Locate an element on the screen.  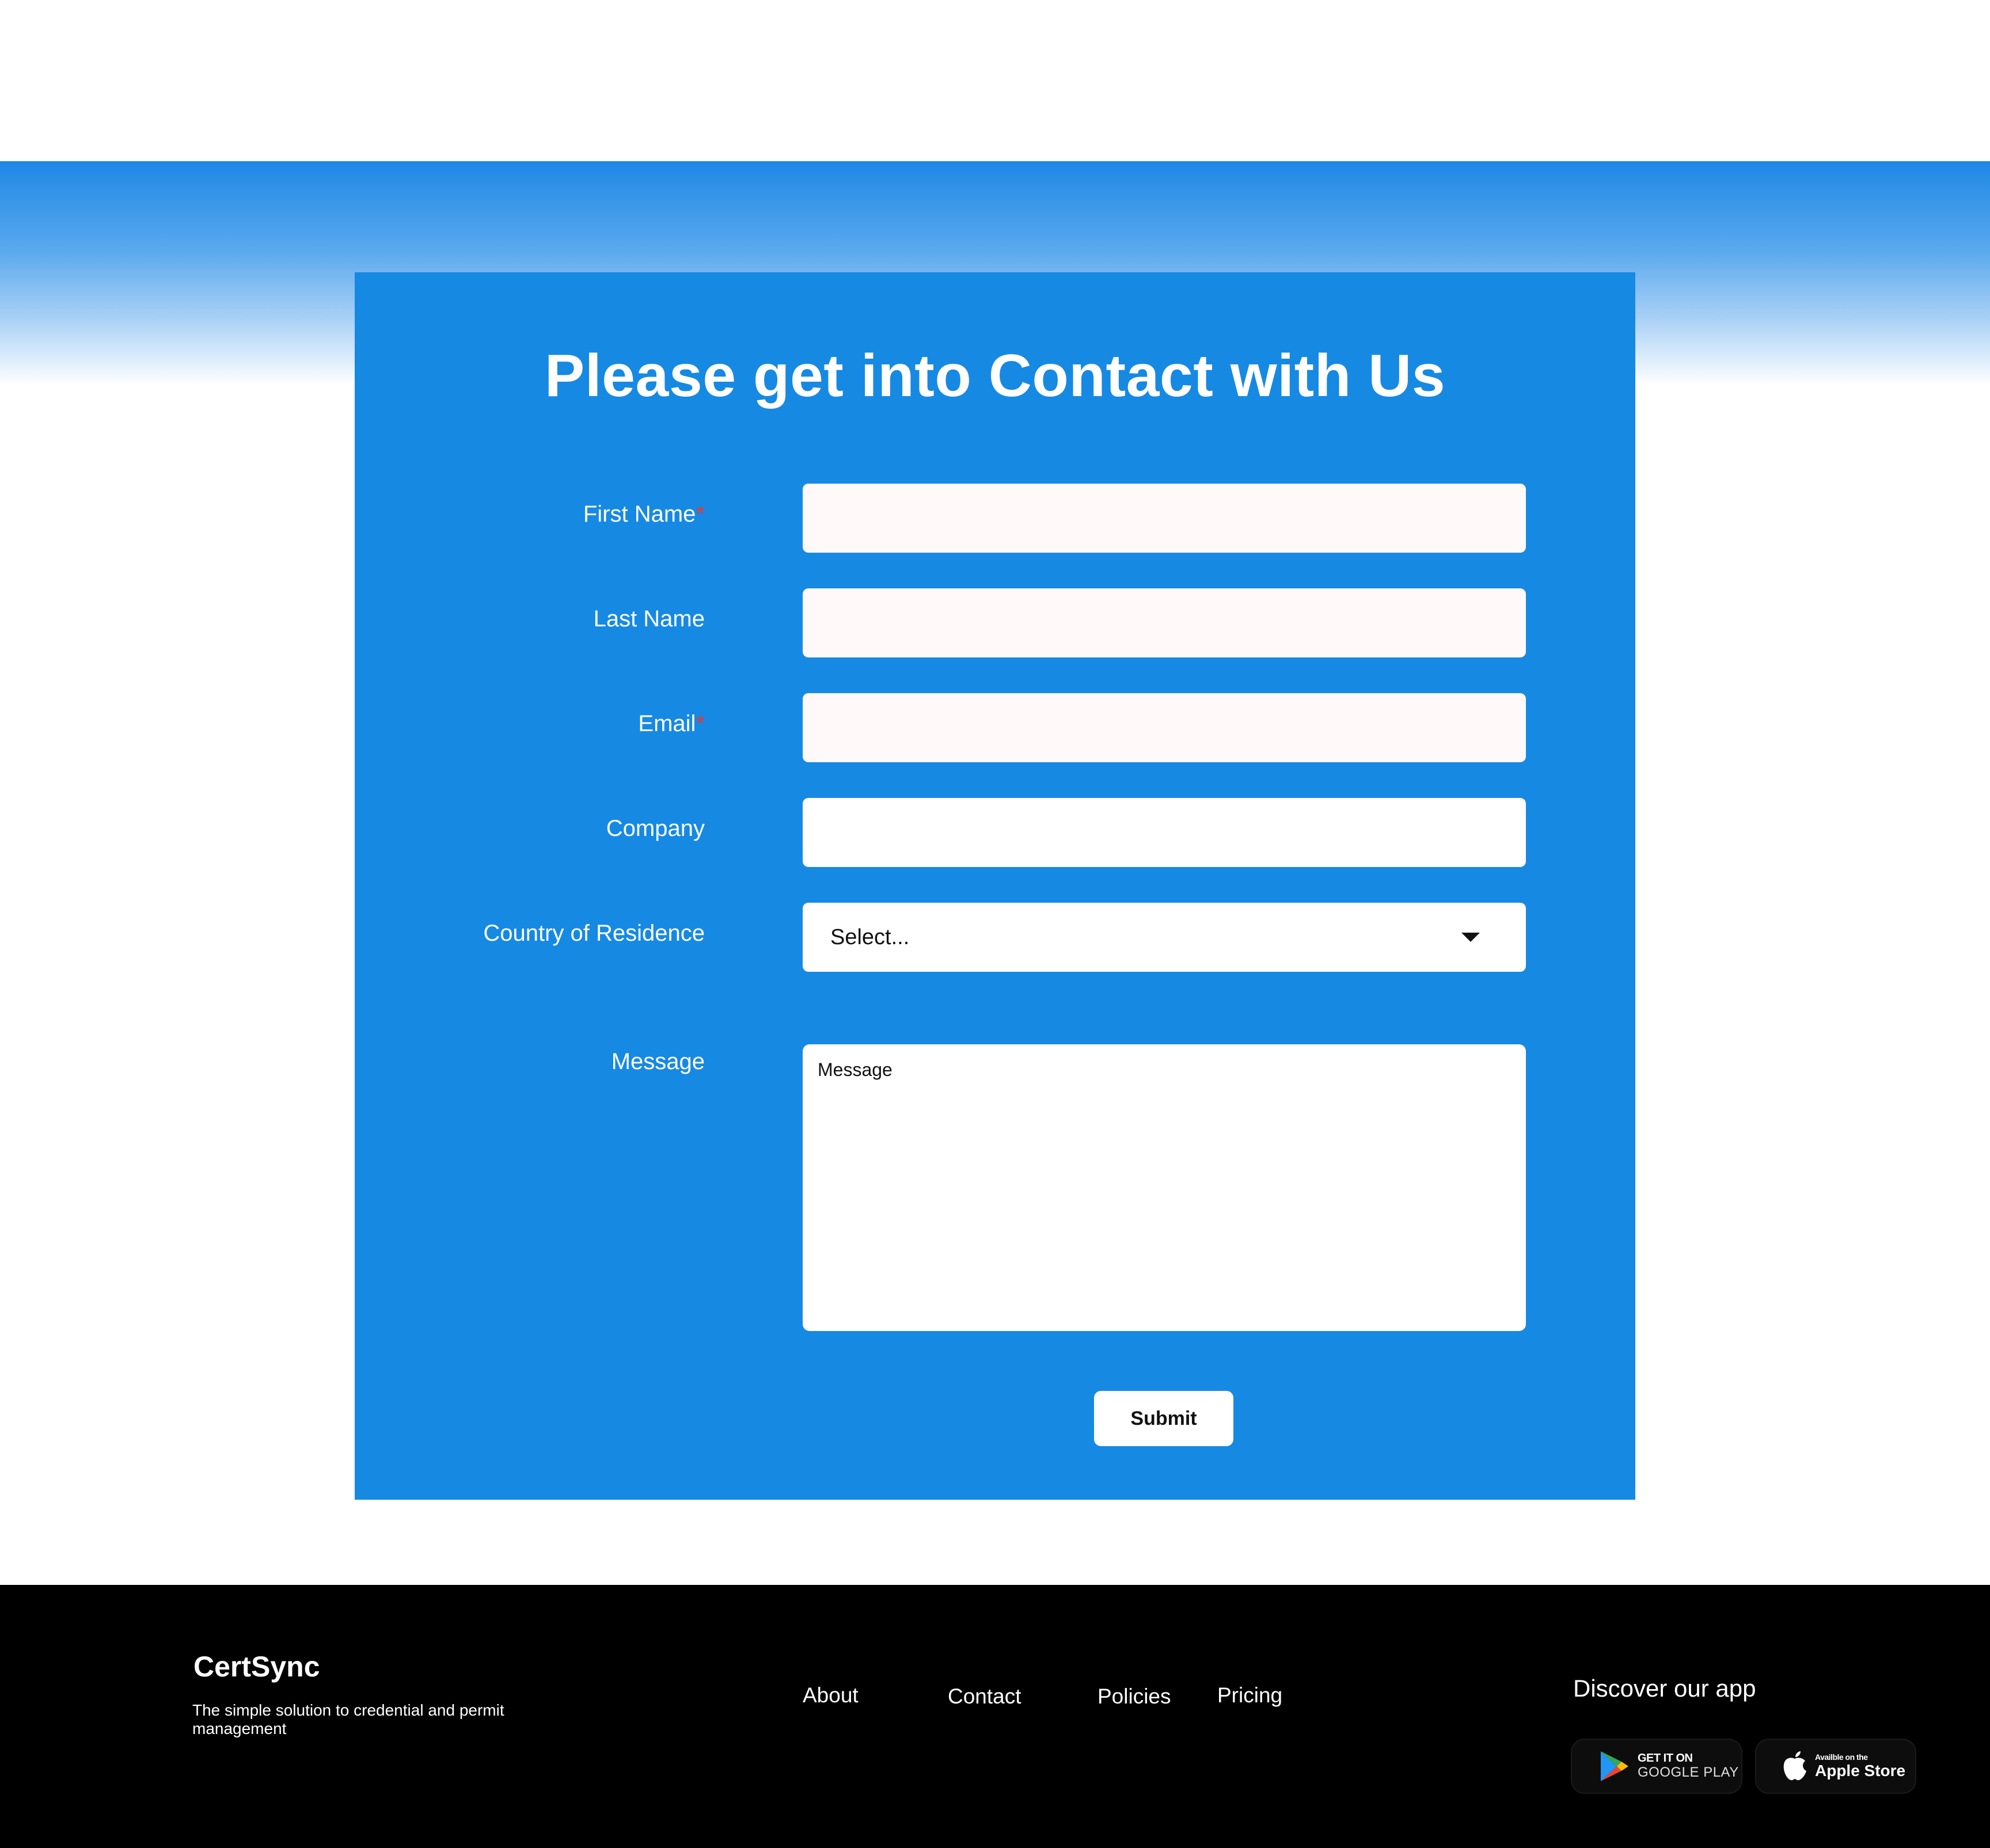
google-play-badge-big: GOOGLE PLAY is located at coordinates (1688, 1773).